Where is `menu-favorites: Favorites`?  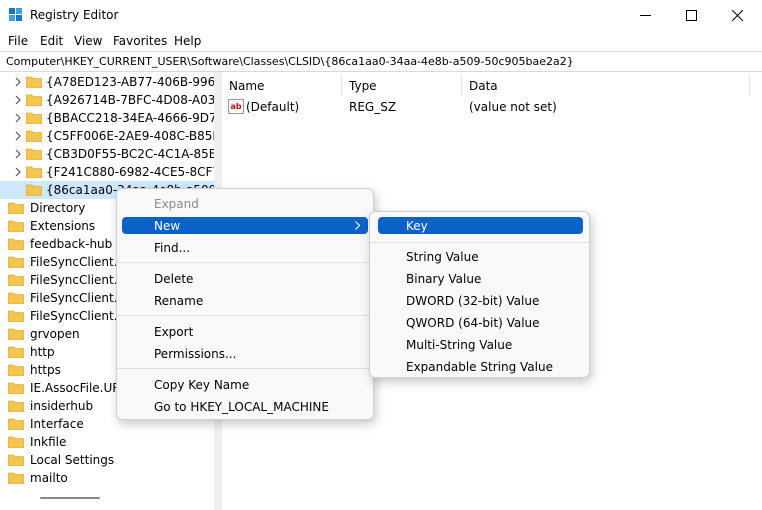 menu-favorites: Favorites is located at coordinates (140, 41).